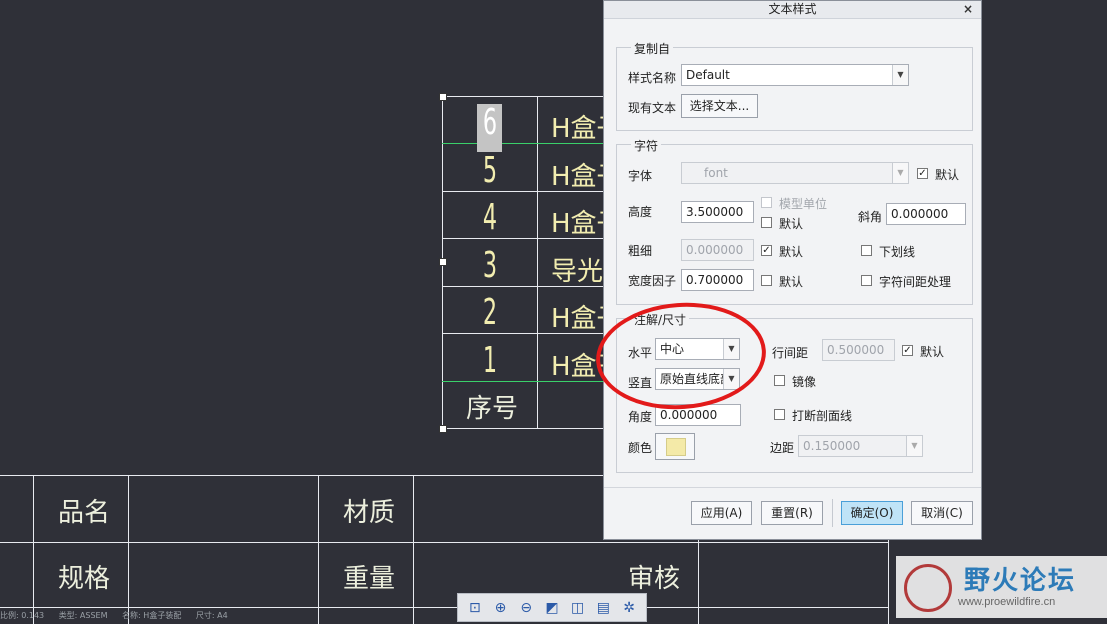 This screenshot has height=624, width=1107. Describe the element at coordinates (716, 173) in the screenshot. I see `font-value: font` at that location.